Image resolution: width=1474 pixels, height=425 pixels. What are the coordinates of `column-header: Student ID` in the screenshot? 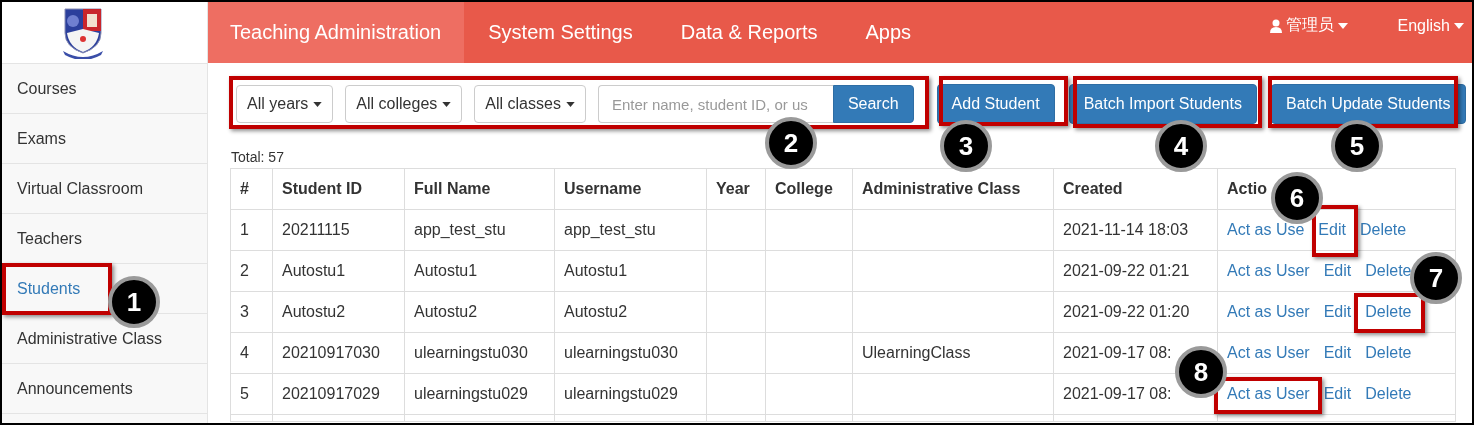 It's located at (338, 189).